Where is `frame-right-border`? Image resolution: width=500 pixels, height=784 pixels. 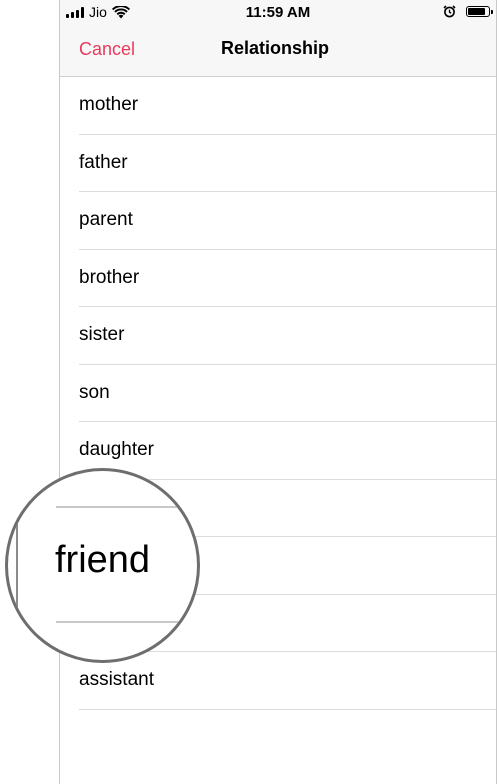
frame-right-border is located at coordinates (496, 392).